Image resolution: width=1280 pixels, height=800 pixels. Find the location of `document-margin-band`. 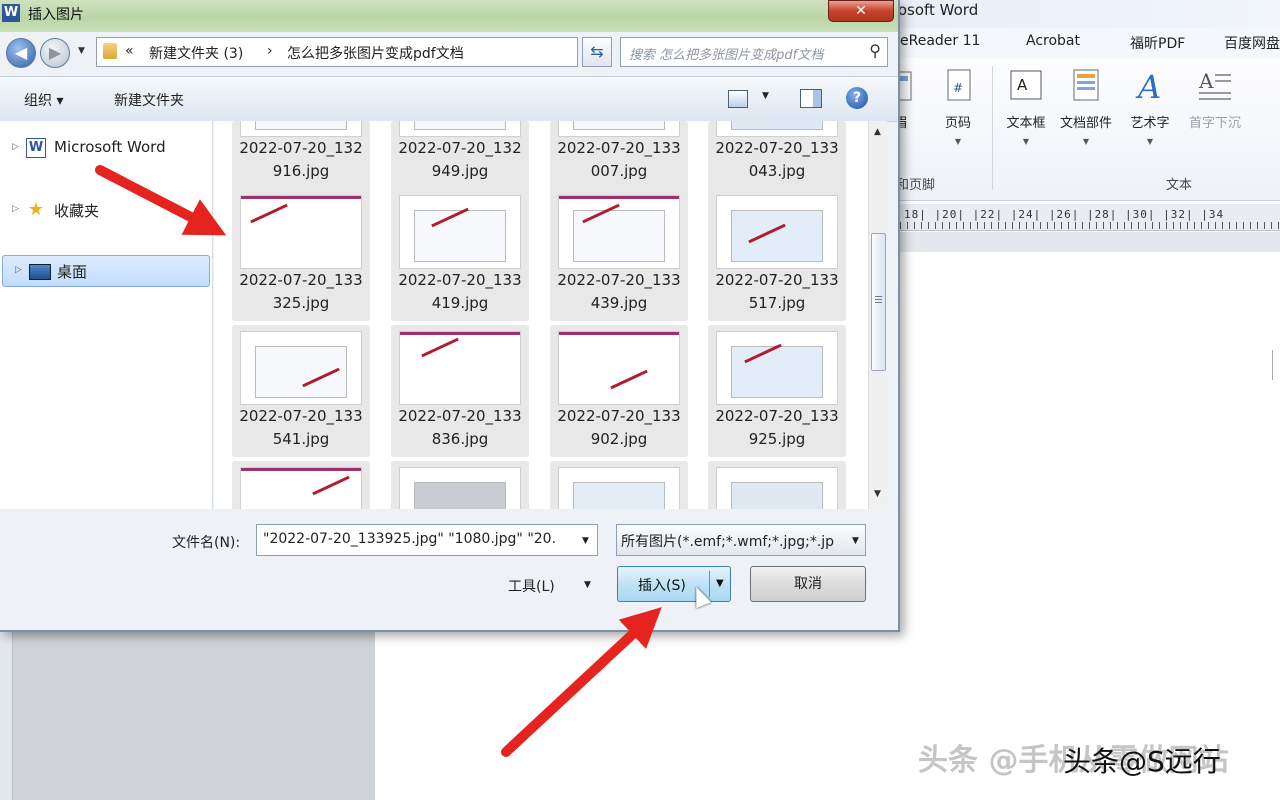

document-margin-band is located at coordinates (1090, 242).